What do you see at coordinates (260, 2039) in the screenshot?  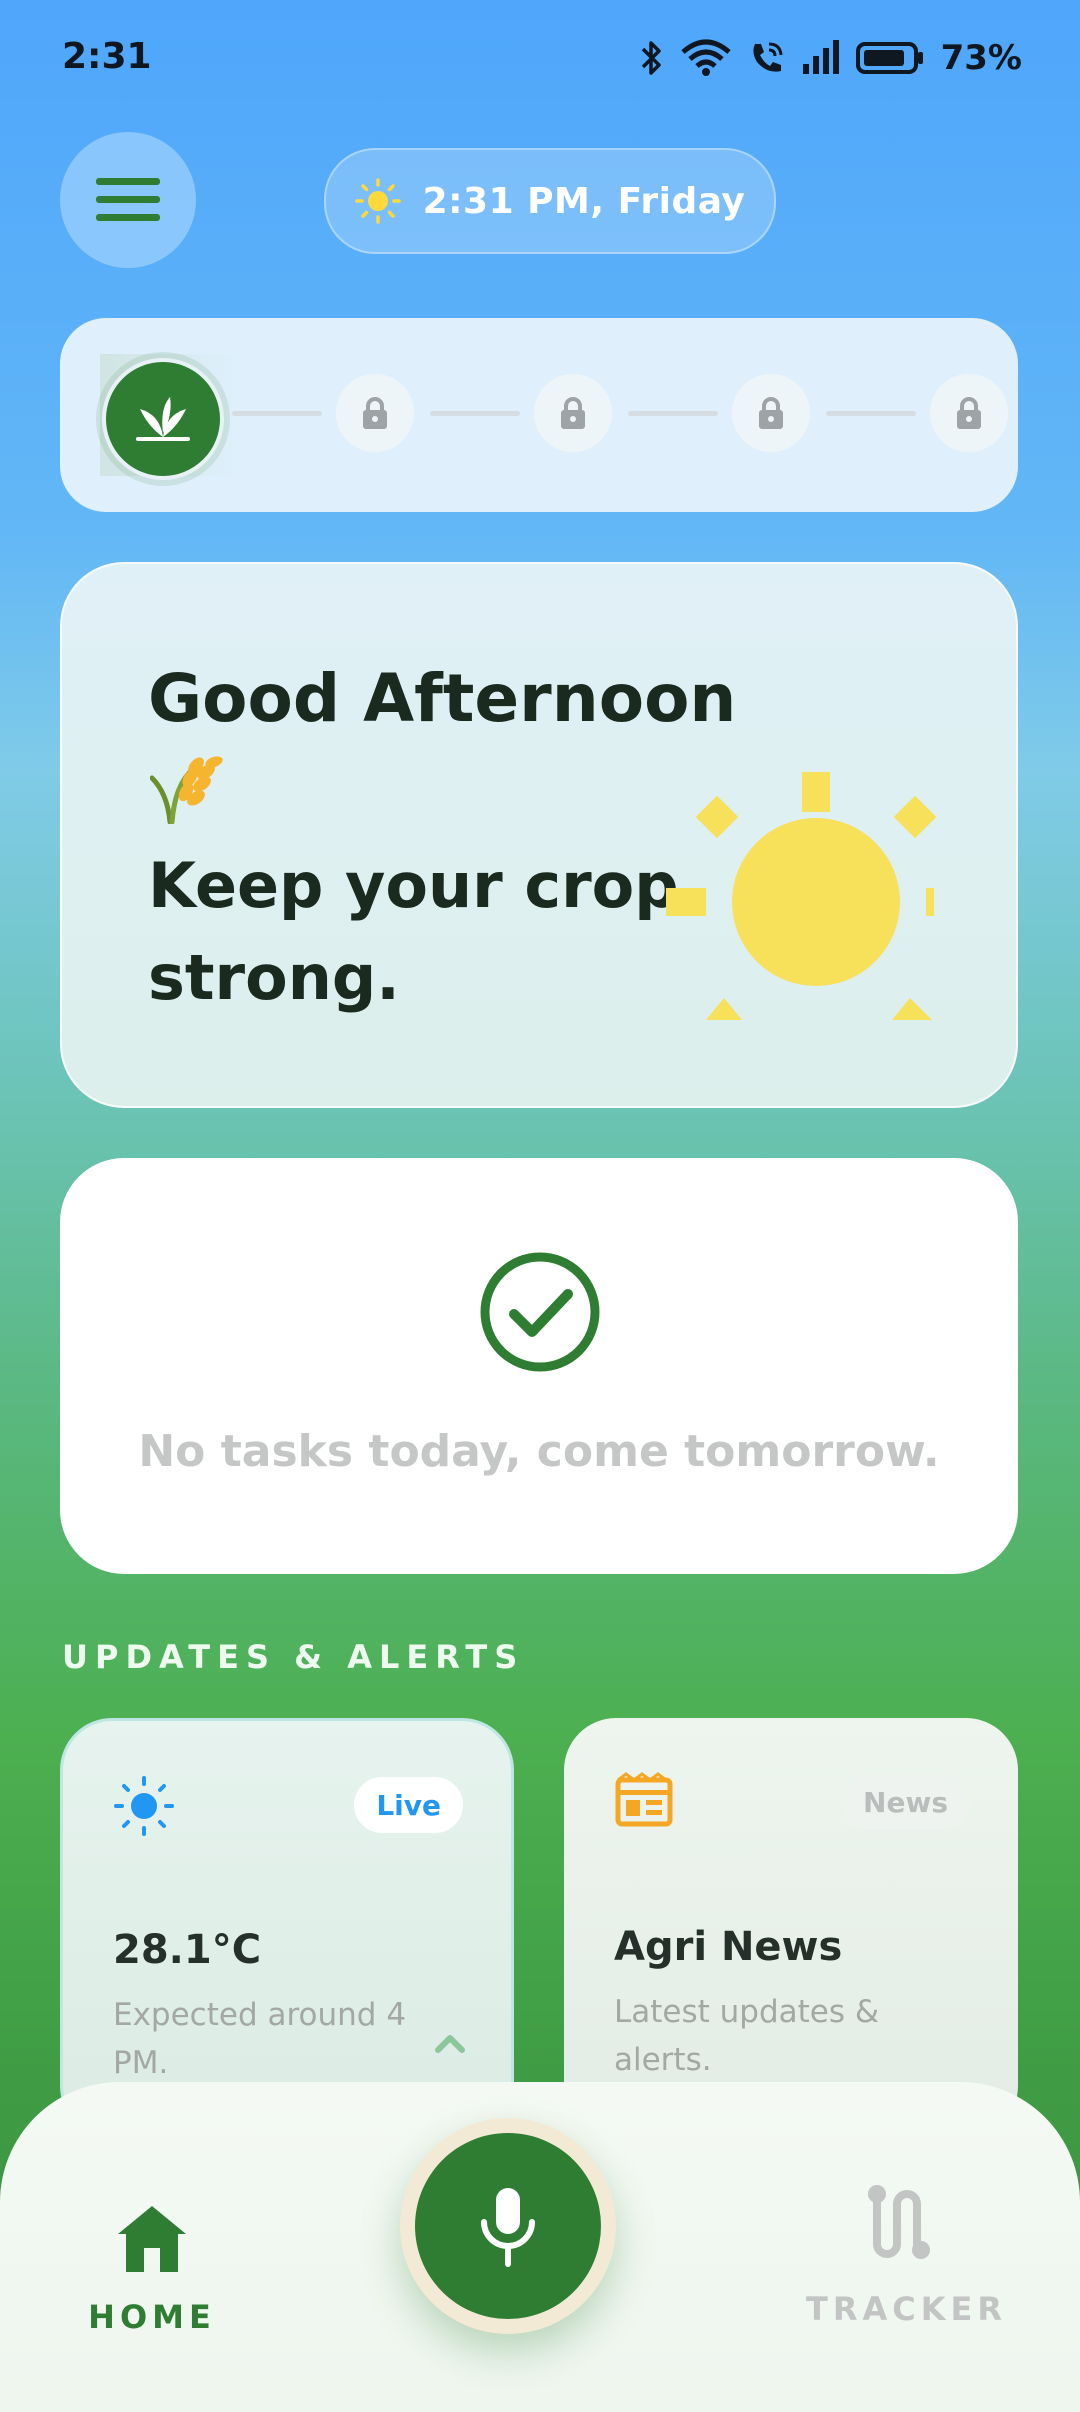 I see `weather-description: Expected around 4 PM.` at bounding box center [260, 2039].